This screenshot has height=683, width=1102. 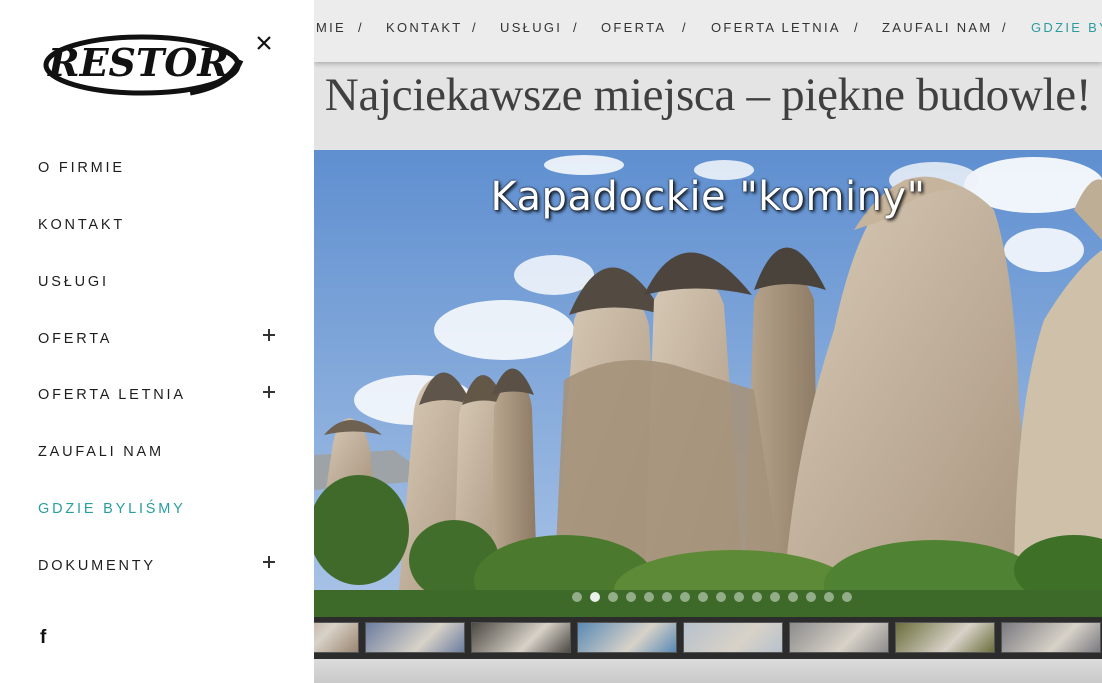 What do you see at coordinates (633, 27) in the screenshot?
I see `topnav-item-oferta: OFERTA` at bounding box center [633, 27].